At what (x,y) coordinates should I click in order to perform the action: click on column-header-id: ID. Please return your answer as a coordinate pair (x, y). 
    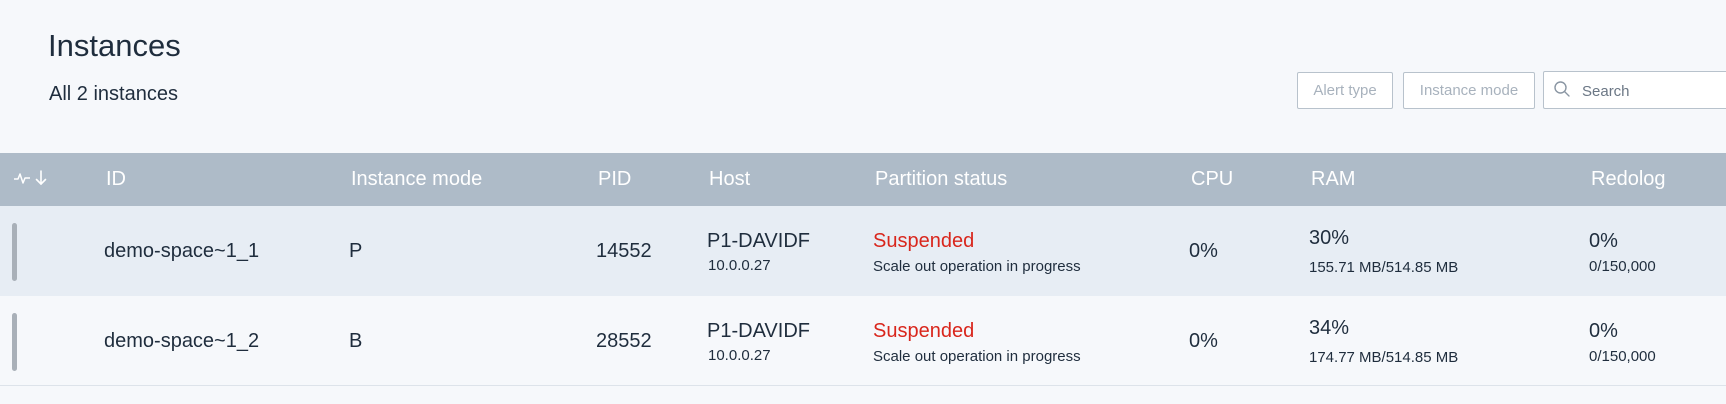
    Looking at the image, I should click on (116, 179).